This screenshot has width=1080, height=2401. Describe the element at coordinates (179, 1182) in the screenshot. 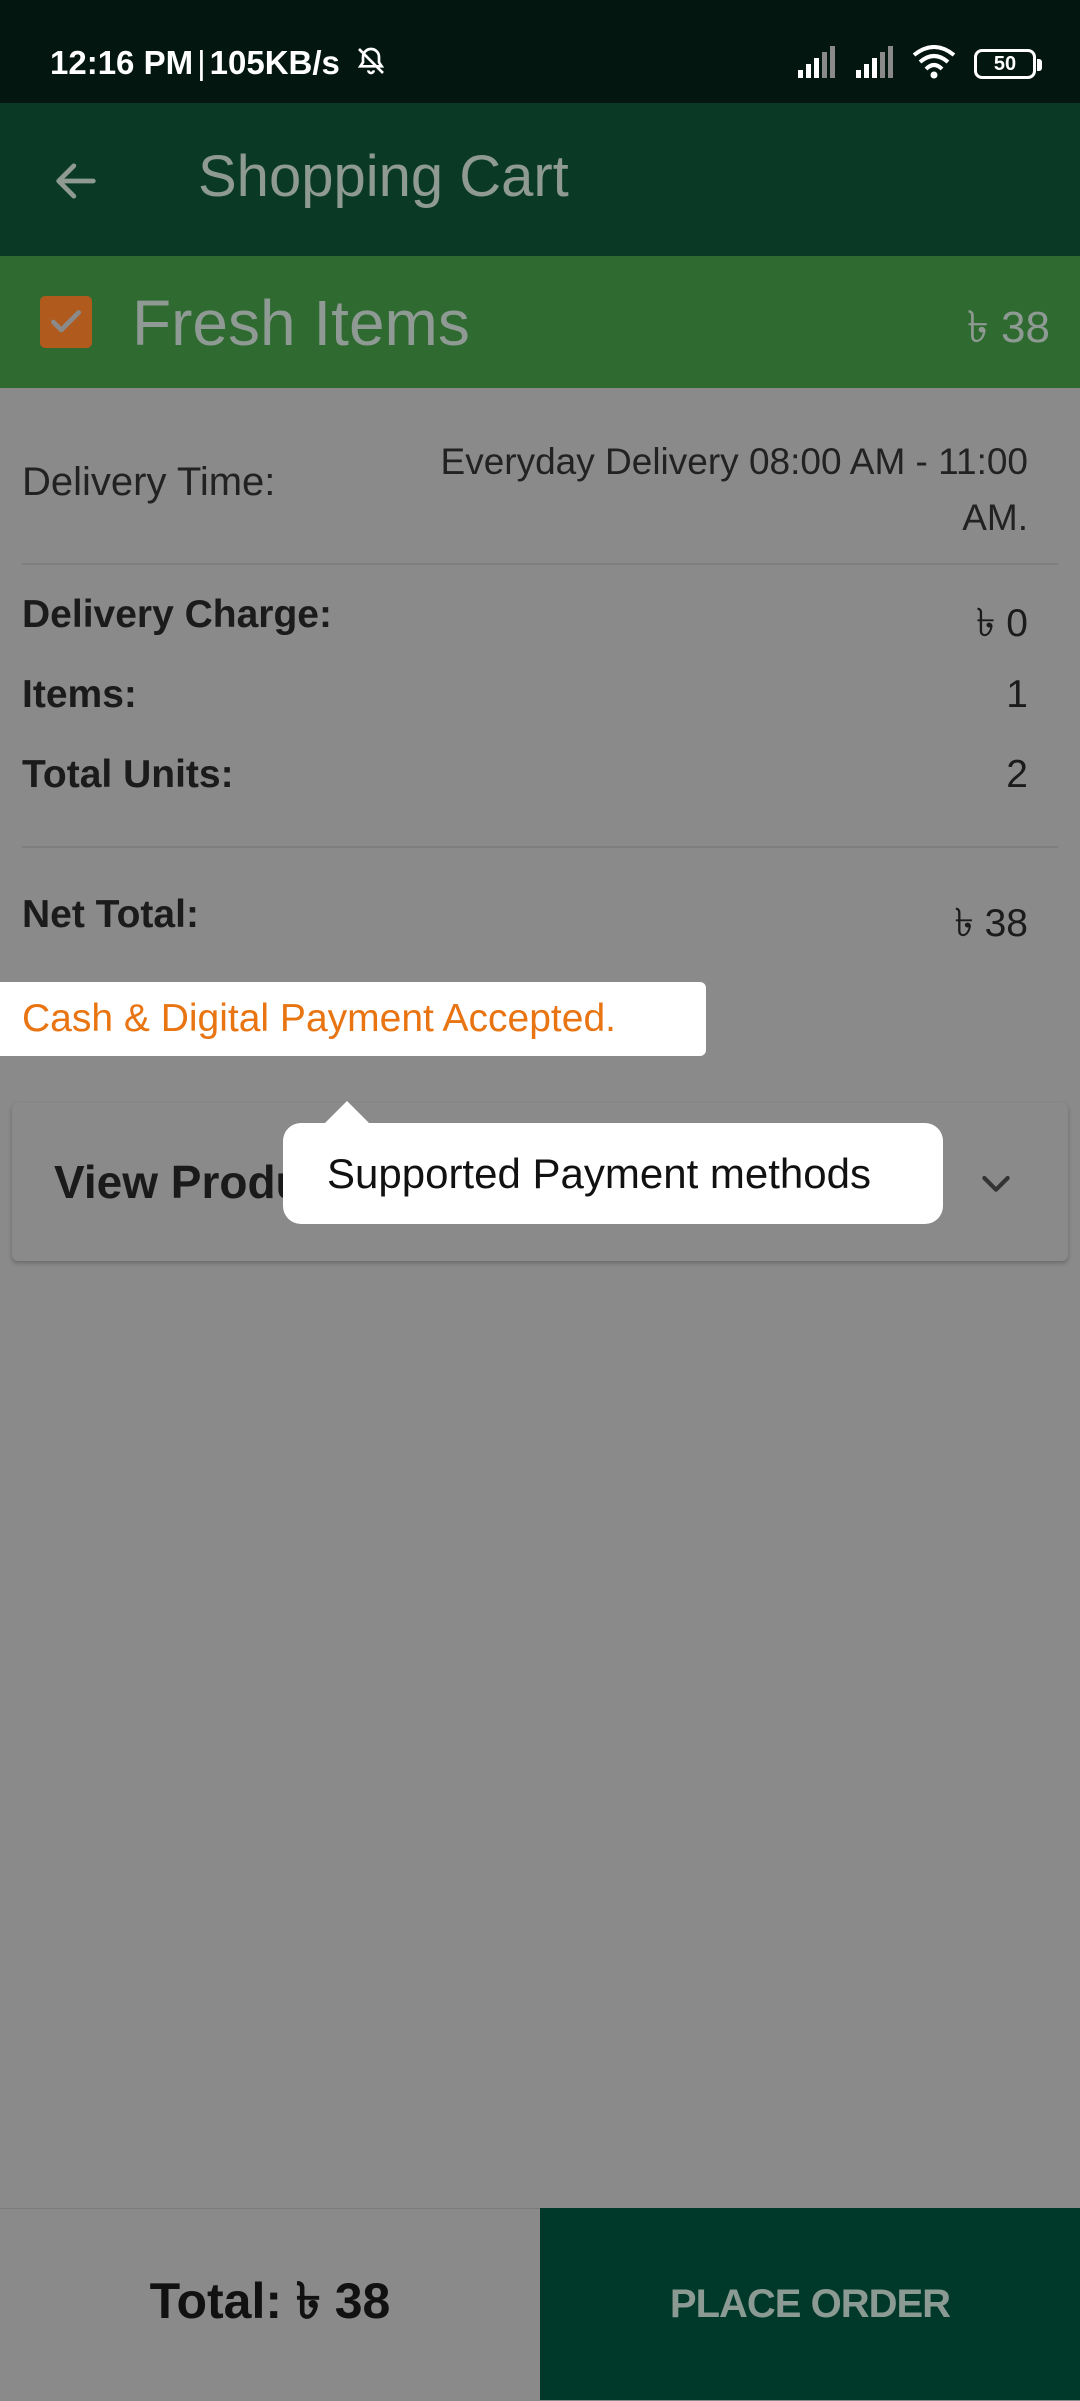

I see `view-products-label: View Produ` at that location.